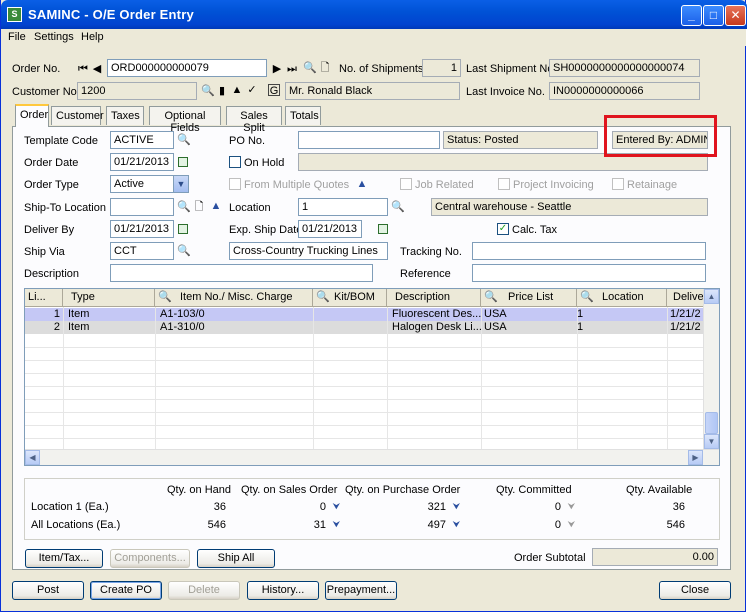 Image resolution: width=748 pixels, height=616 pixels. What do you see at coordinates (54, 37) in the screenshot?
I see `menu-settings: Settings` at bounding box center [54, 37].